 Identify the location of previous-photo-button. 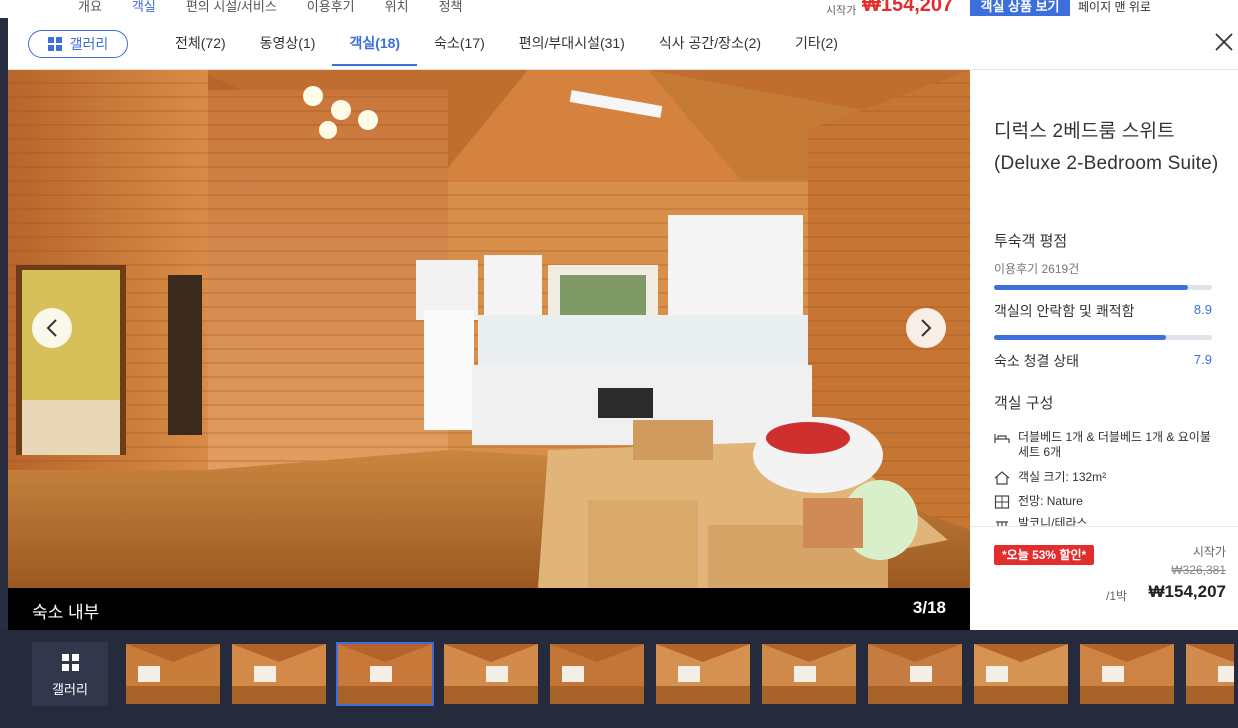
(52, 328).